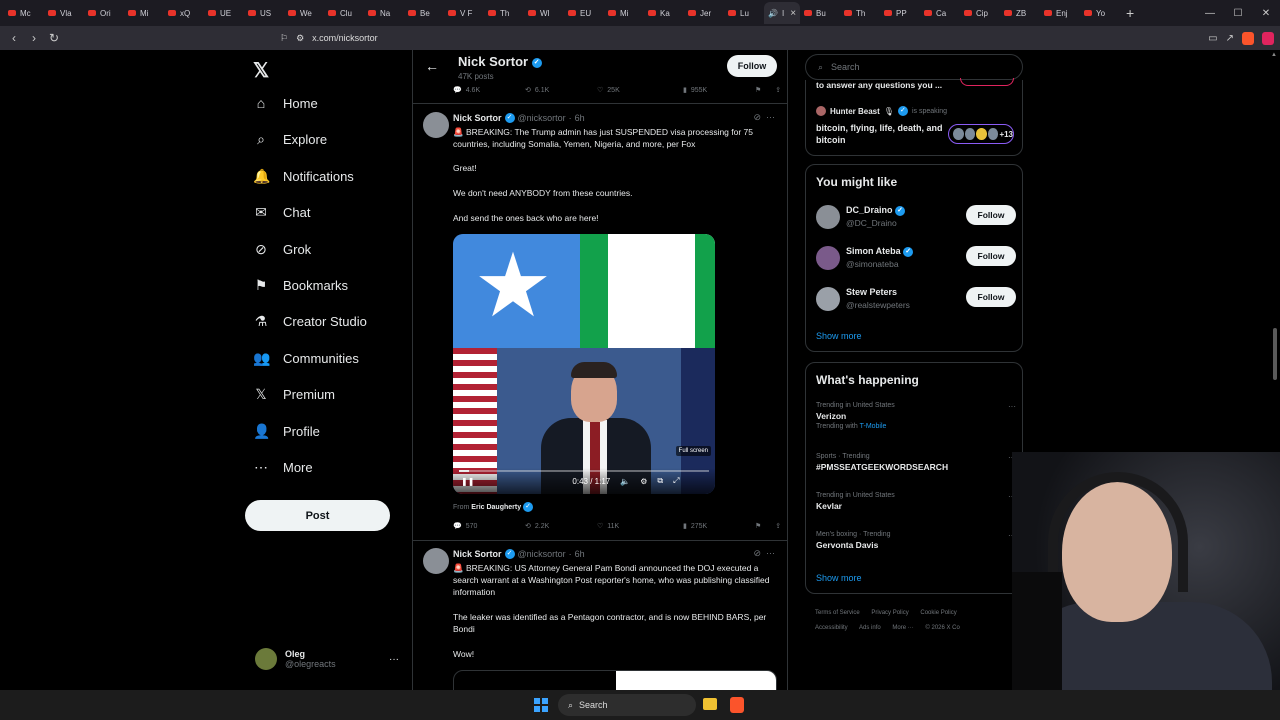 The height and width of the screenshot is (720, 1280). I want to click on brave-browser-icon, so click(737, 705).